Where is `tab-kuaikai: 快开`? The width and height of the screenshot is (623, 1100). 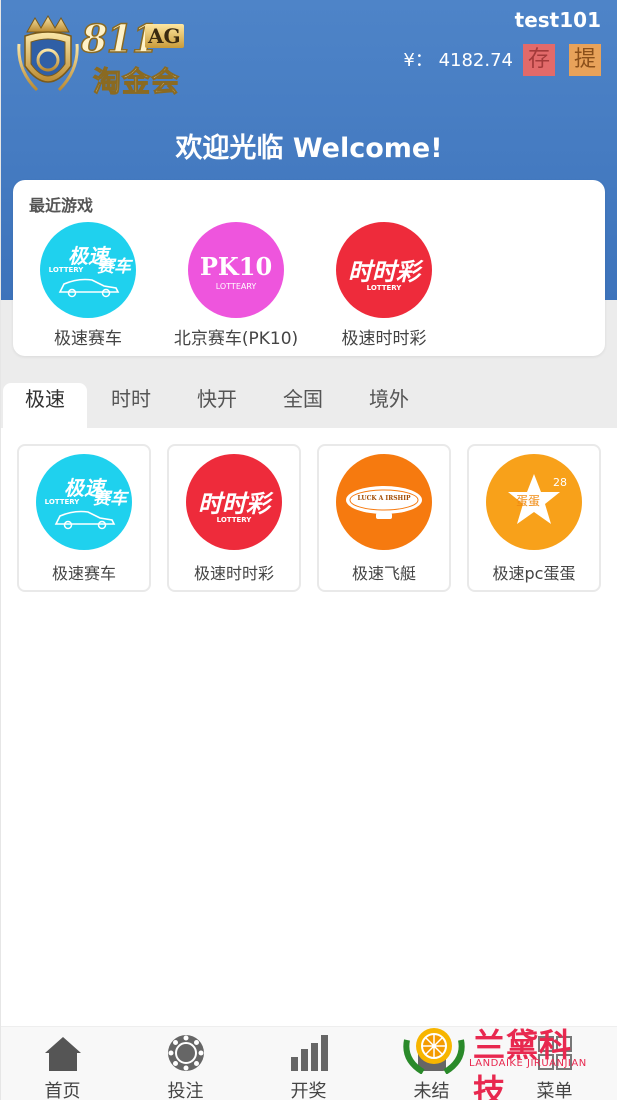 tab-kuaikai: 快开 is located at coordinates (217, 406).